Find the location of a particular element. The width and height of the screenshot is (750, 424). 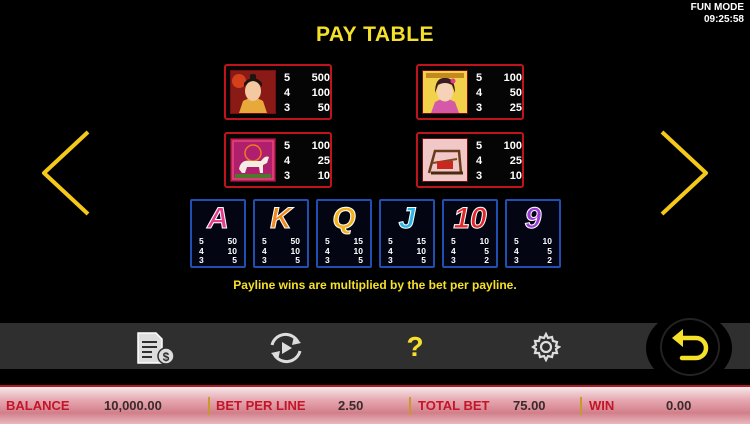

return-arrow-icon is located at coordinates (690, 345).